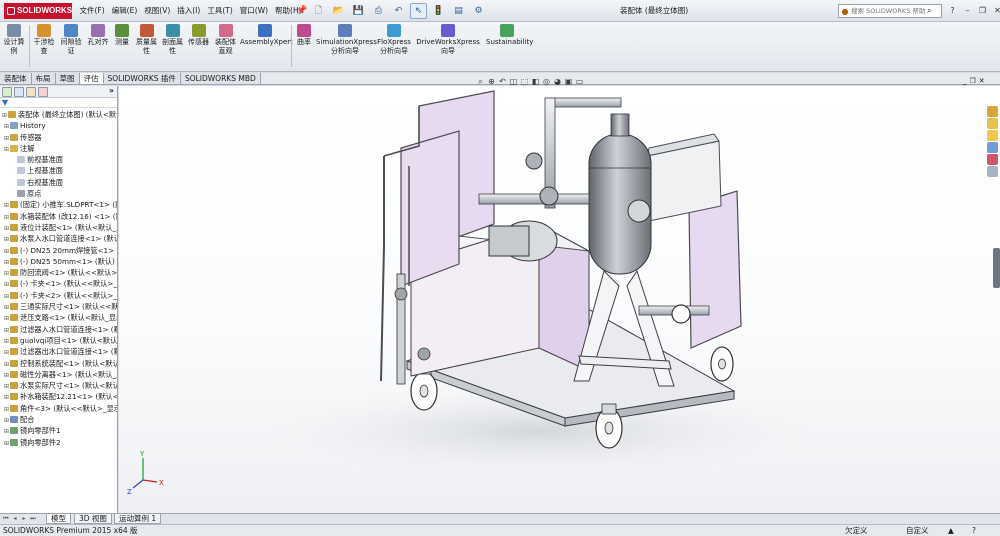  I want to click on tree-node: ⊞ (-) DN25 20mm焊接管<1> (默认), so click(58, 250).